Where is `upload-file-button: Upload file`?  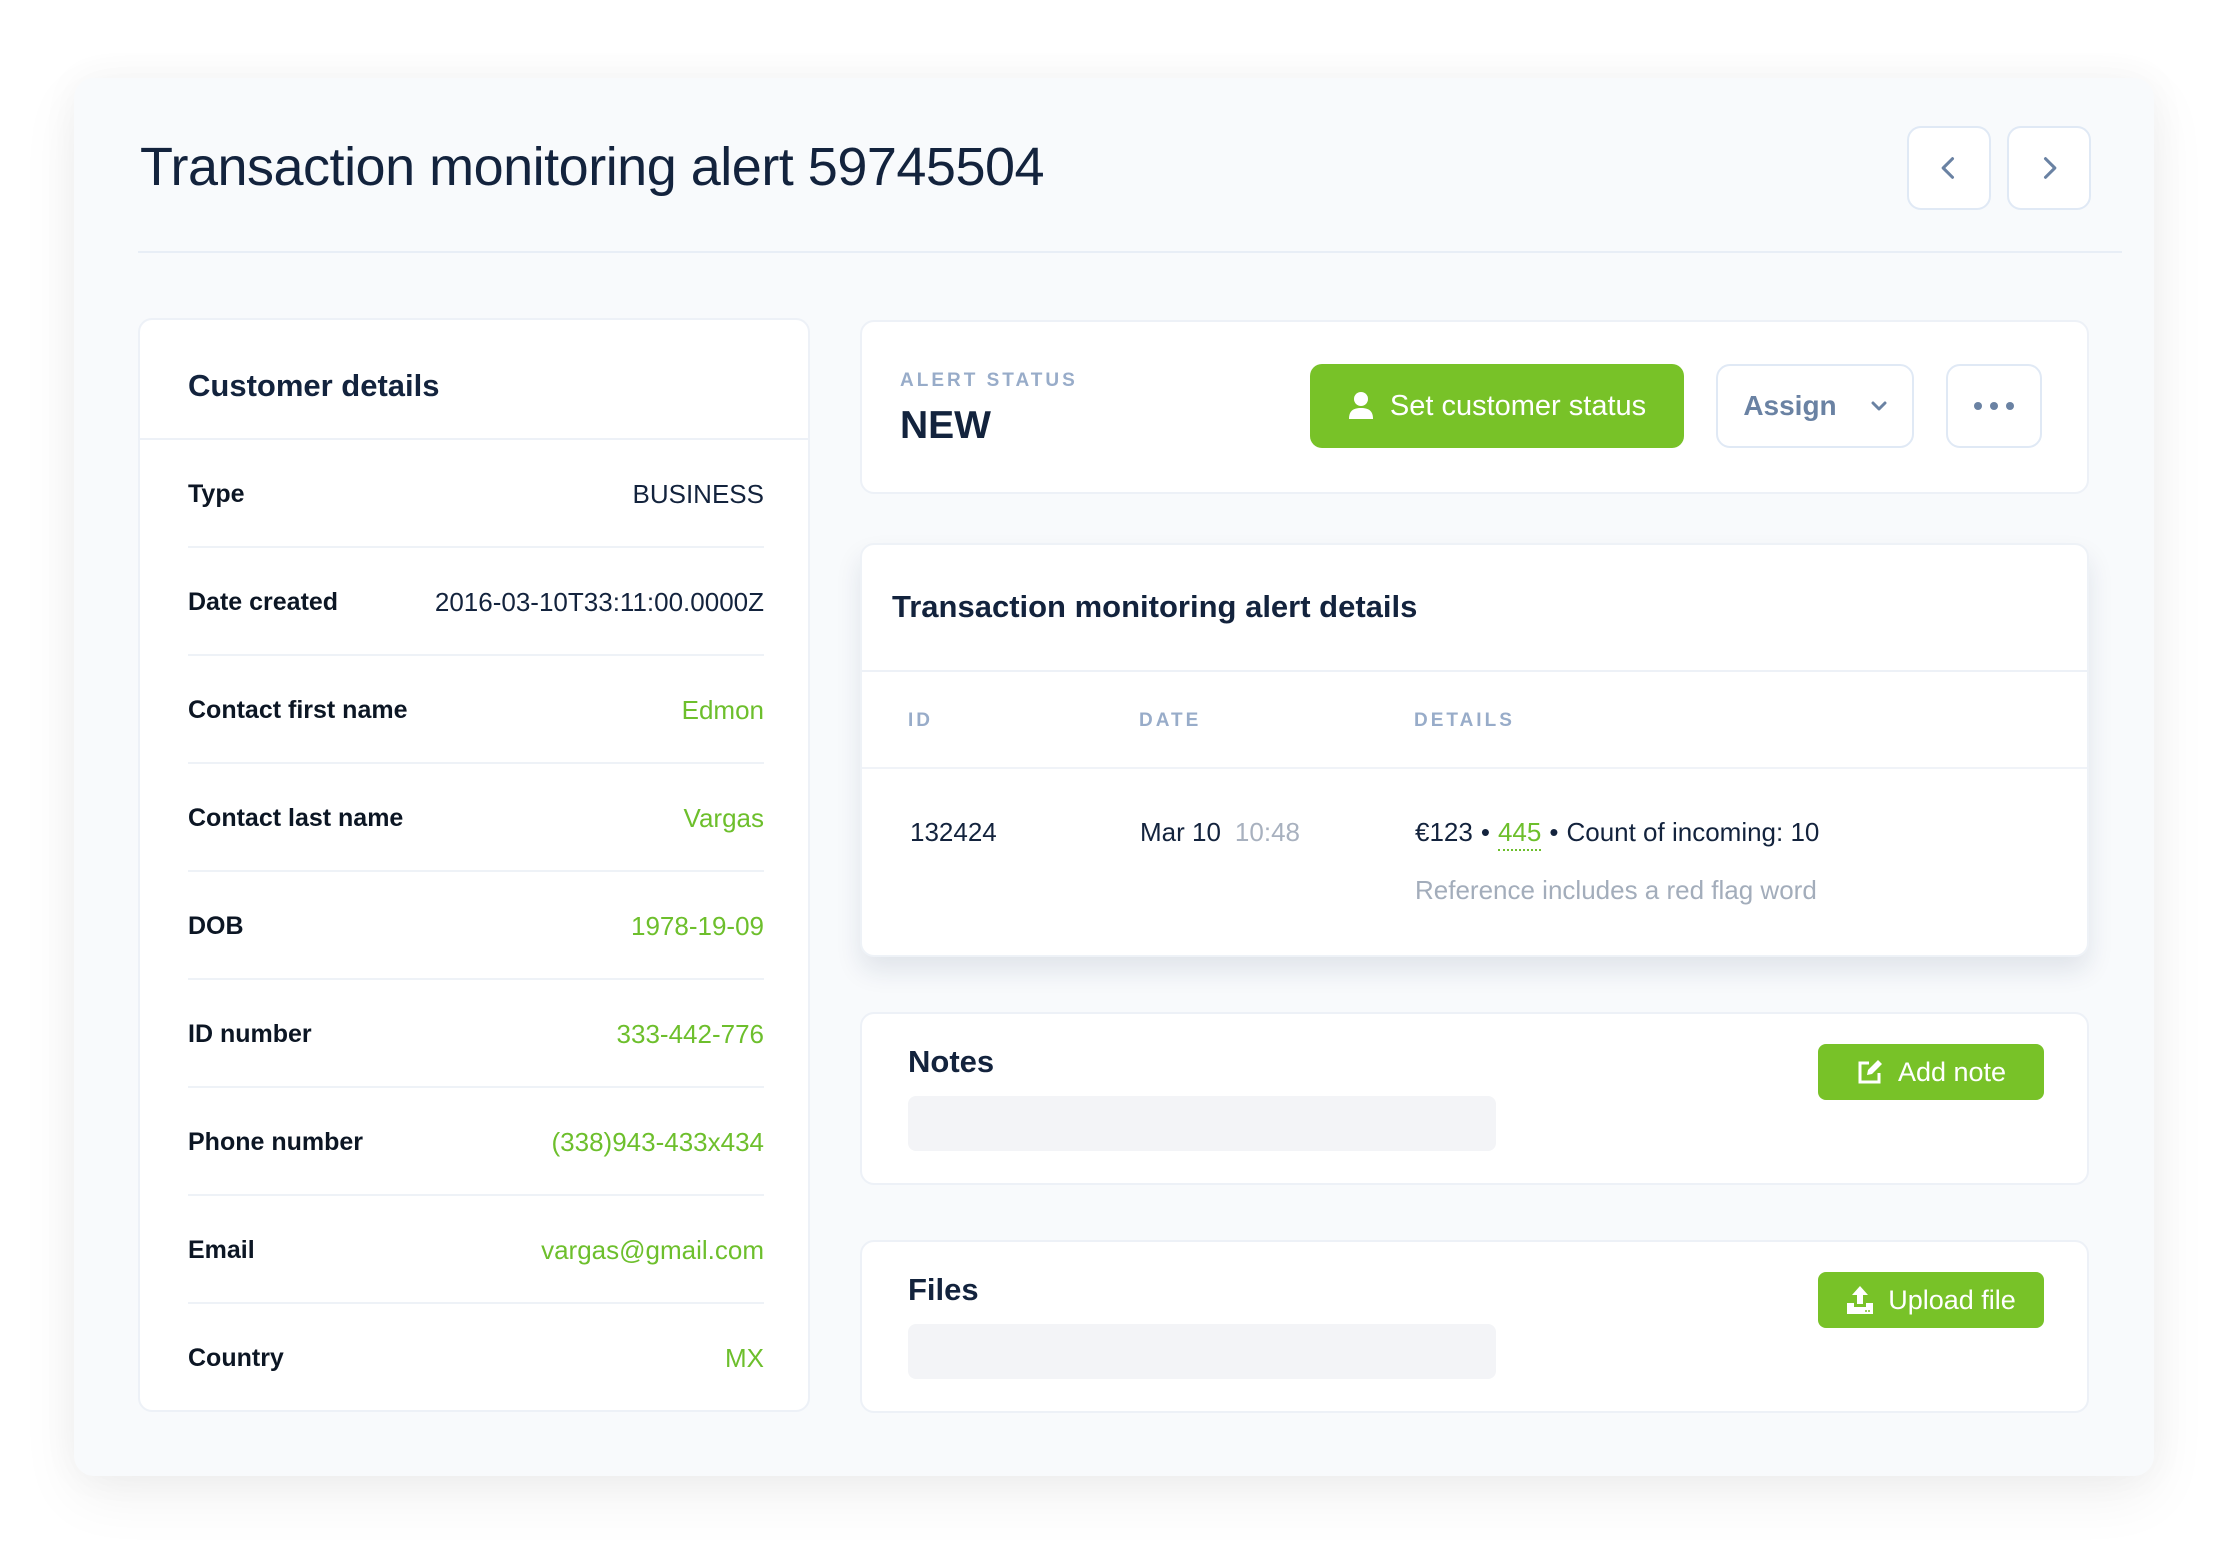 upload-file-button: Upload file is located at coordinates (1931, 1300).